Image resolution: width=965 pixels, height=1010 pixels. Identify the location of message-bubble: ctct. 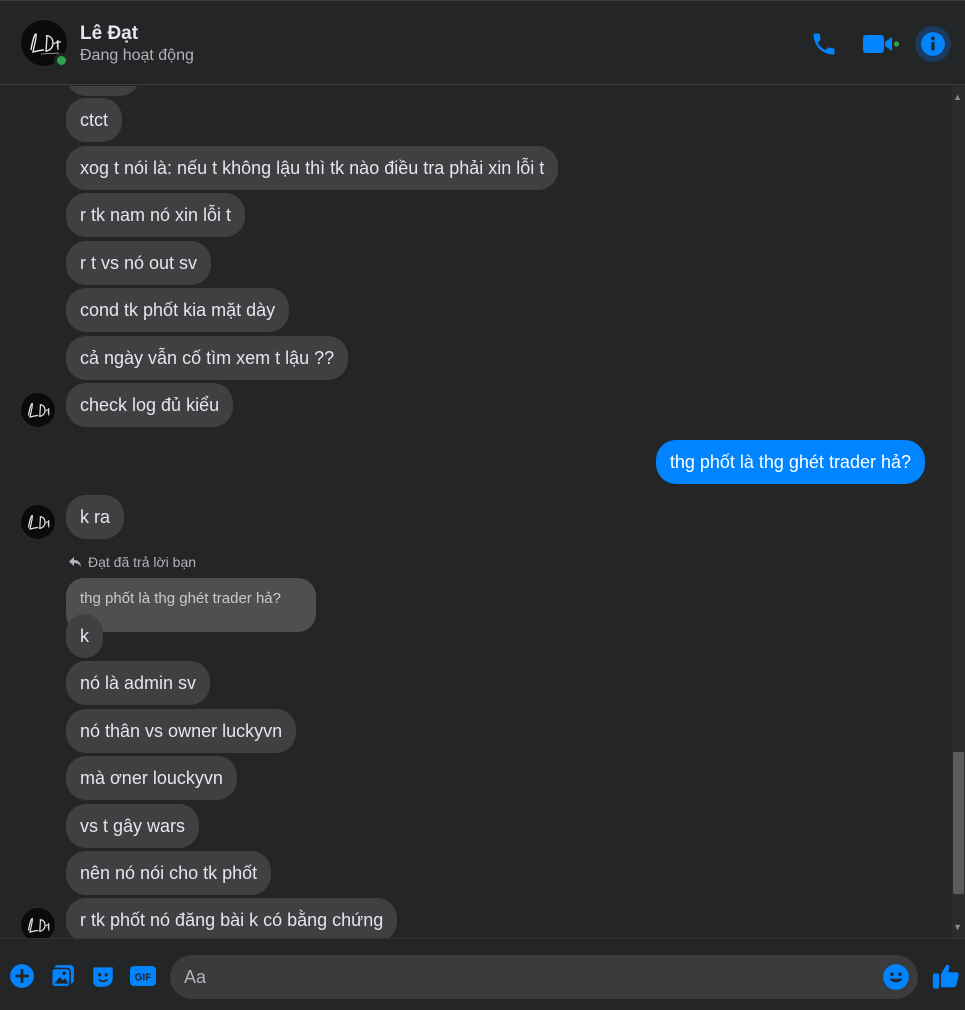
(94, 120).